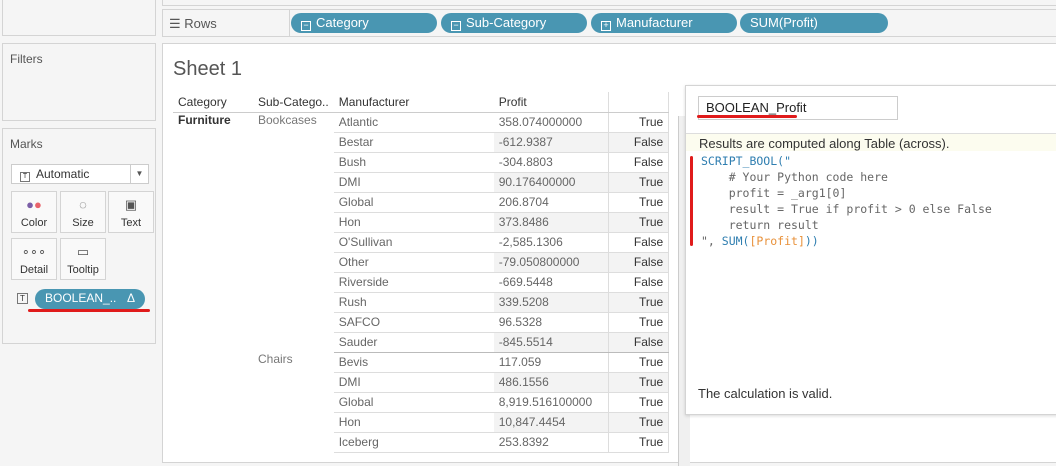  I want to click on manufacturer-cell: Rush, so click(413, 302).